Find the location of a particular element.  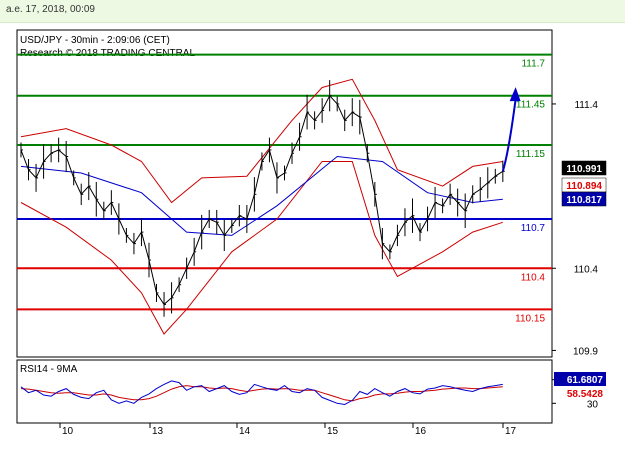

y-tick-label: 111.4 is located at coordinates (586, 105).